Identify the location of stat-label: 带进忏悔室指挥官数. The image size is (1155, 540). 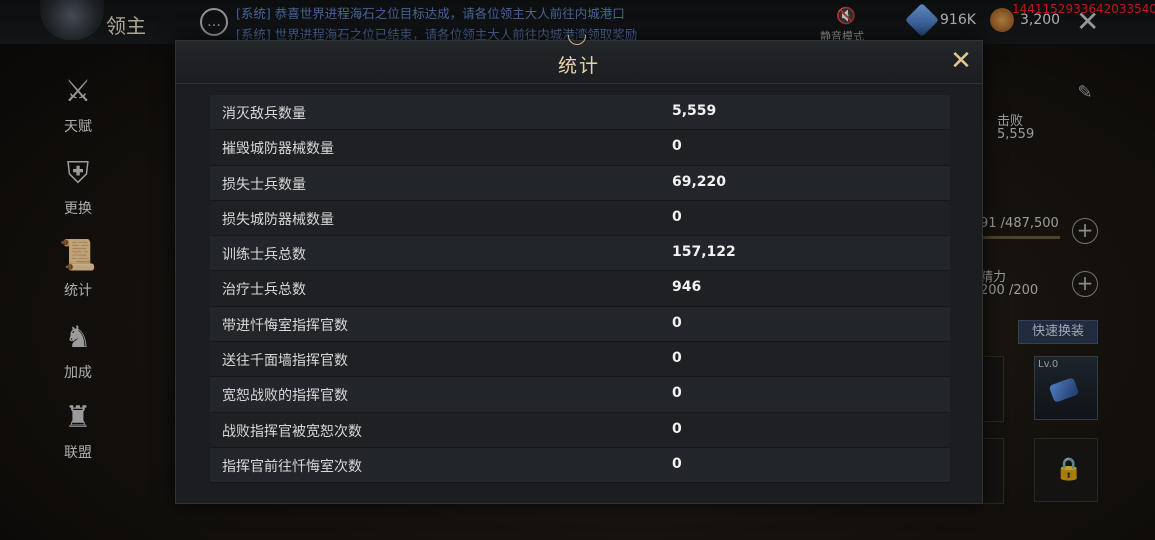
(285, 325).